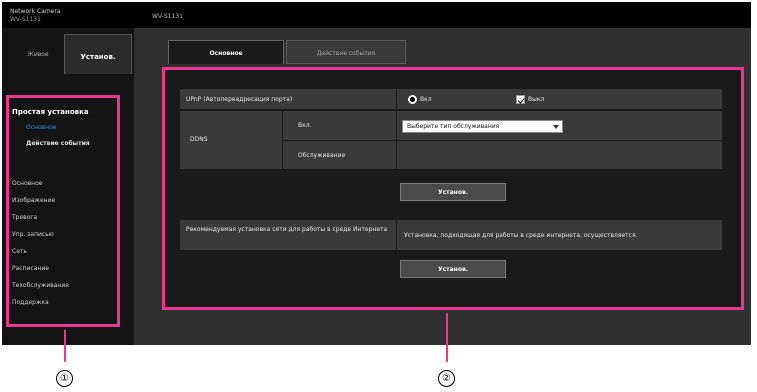 The height and width of the screenshot is (392, 757). I want to click on upnp-on-label: Вкл, so click(426, 99).